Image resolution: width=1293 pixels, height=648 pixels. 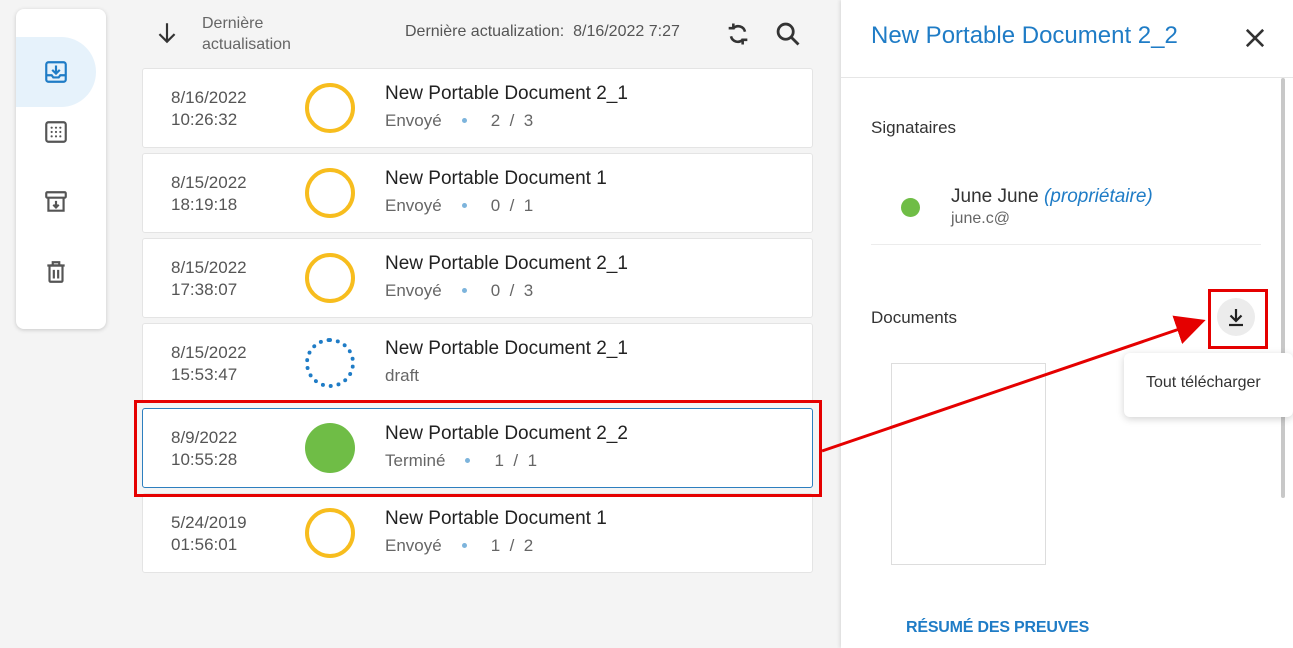 I want to click on trash-icon, so click(x=56, y=272).